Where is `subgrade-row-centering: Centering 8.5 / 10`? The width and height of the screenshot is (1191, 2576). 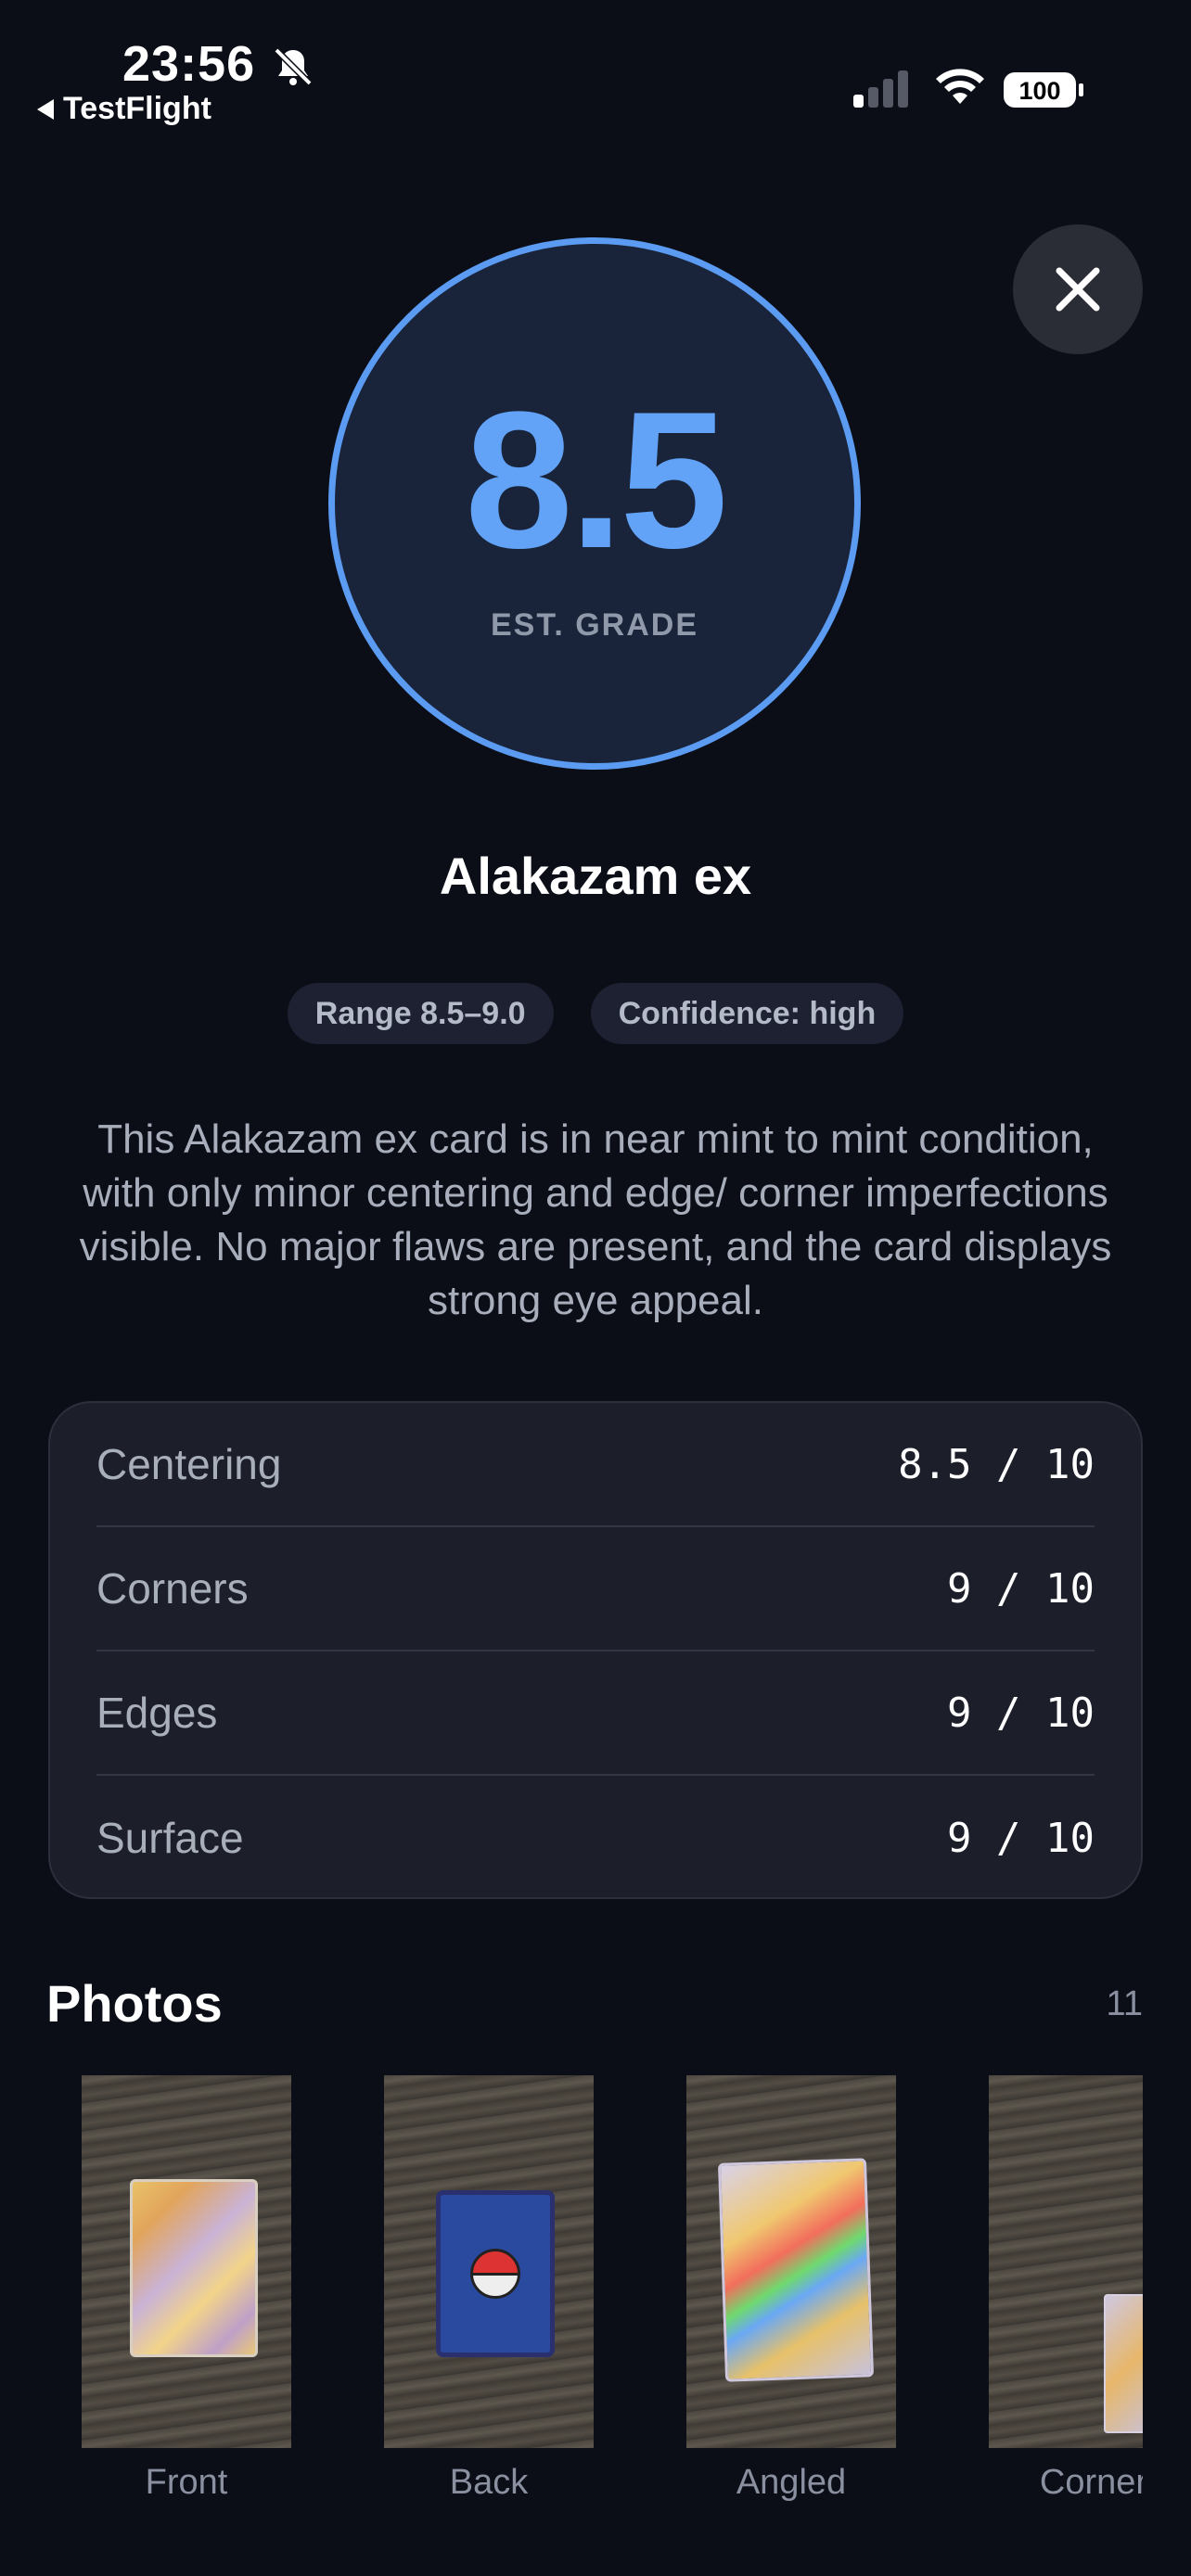 subgrade-row-centering: Centering 8.5 / 10 is located at coordinates (595, 1465).